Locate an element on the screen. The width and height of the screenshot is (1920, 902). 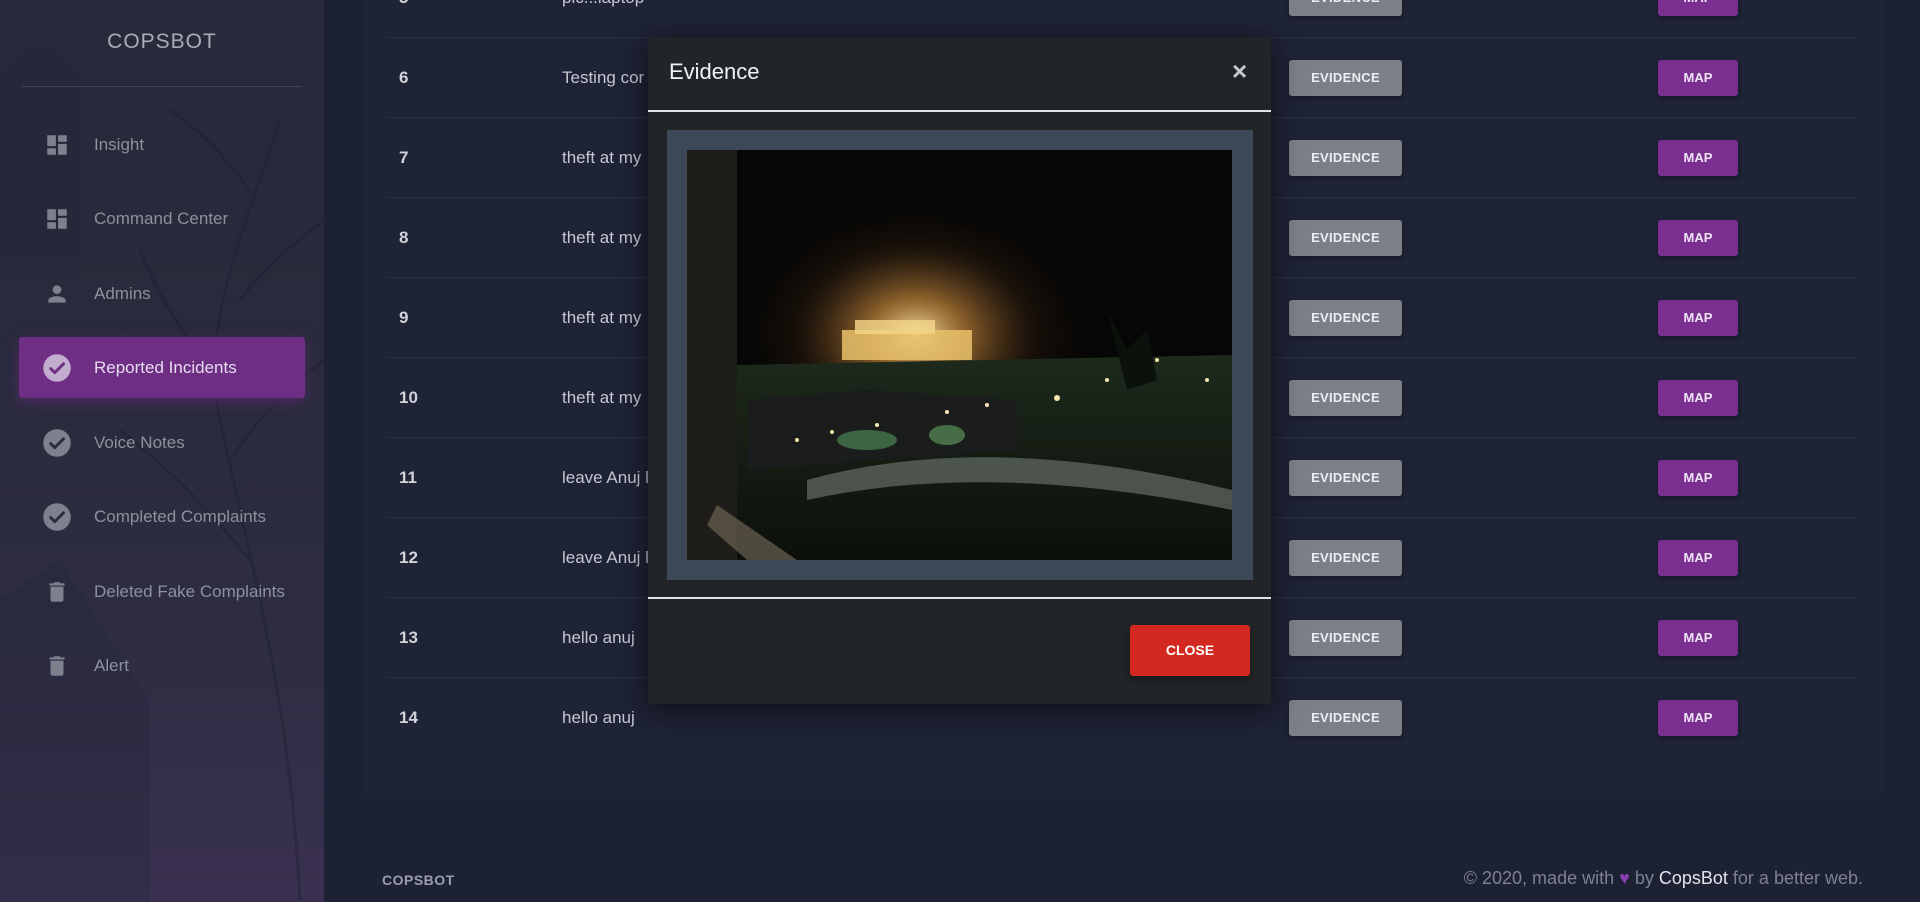
brand-title: COPSBOT is located at coordinates (162, 42).